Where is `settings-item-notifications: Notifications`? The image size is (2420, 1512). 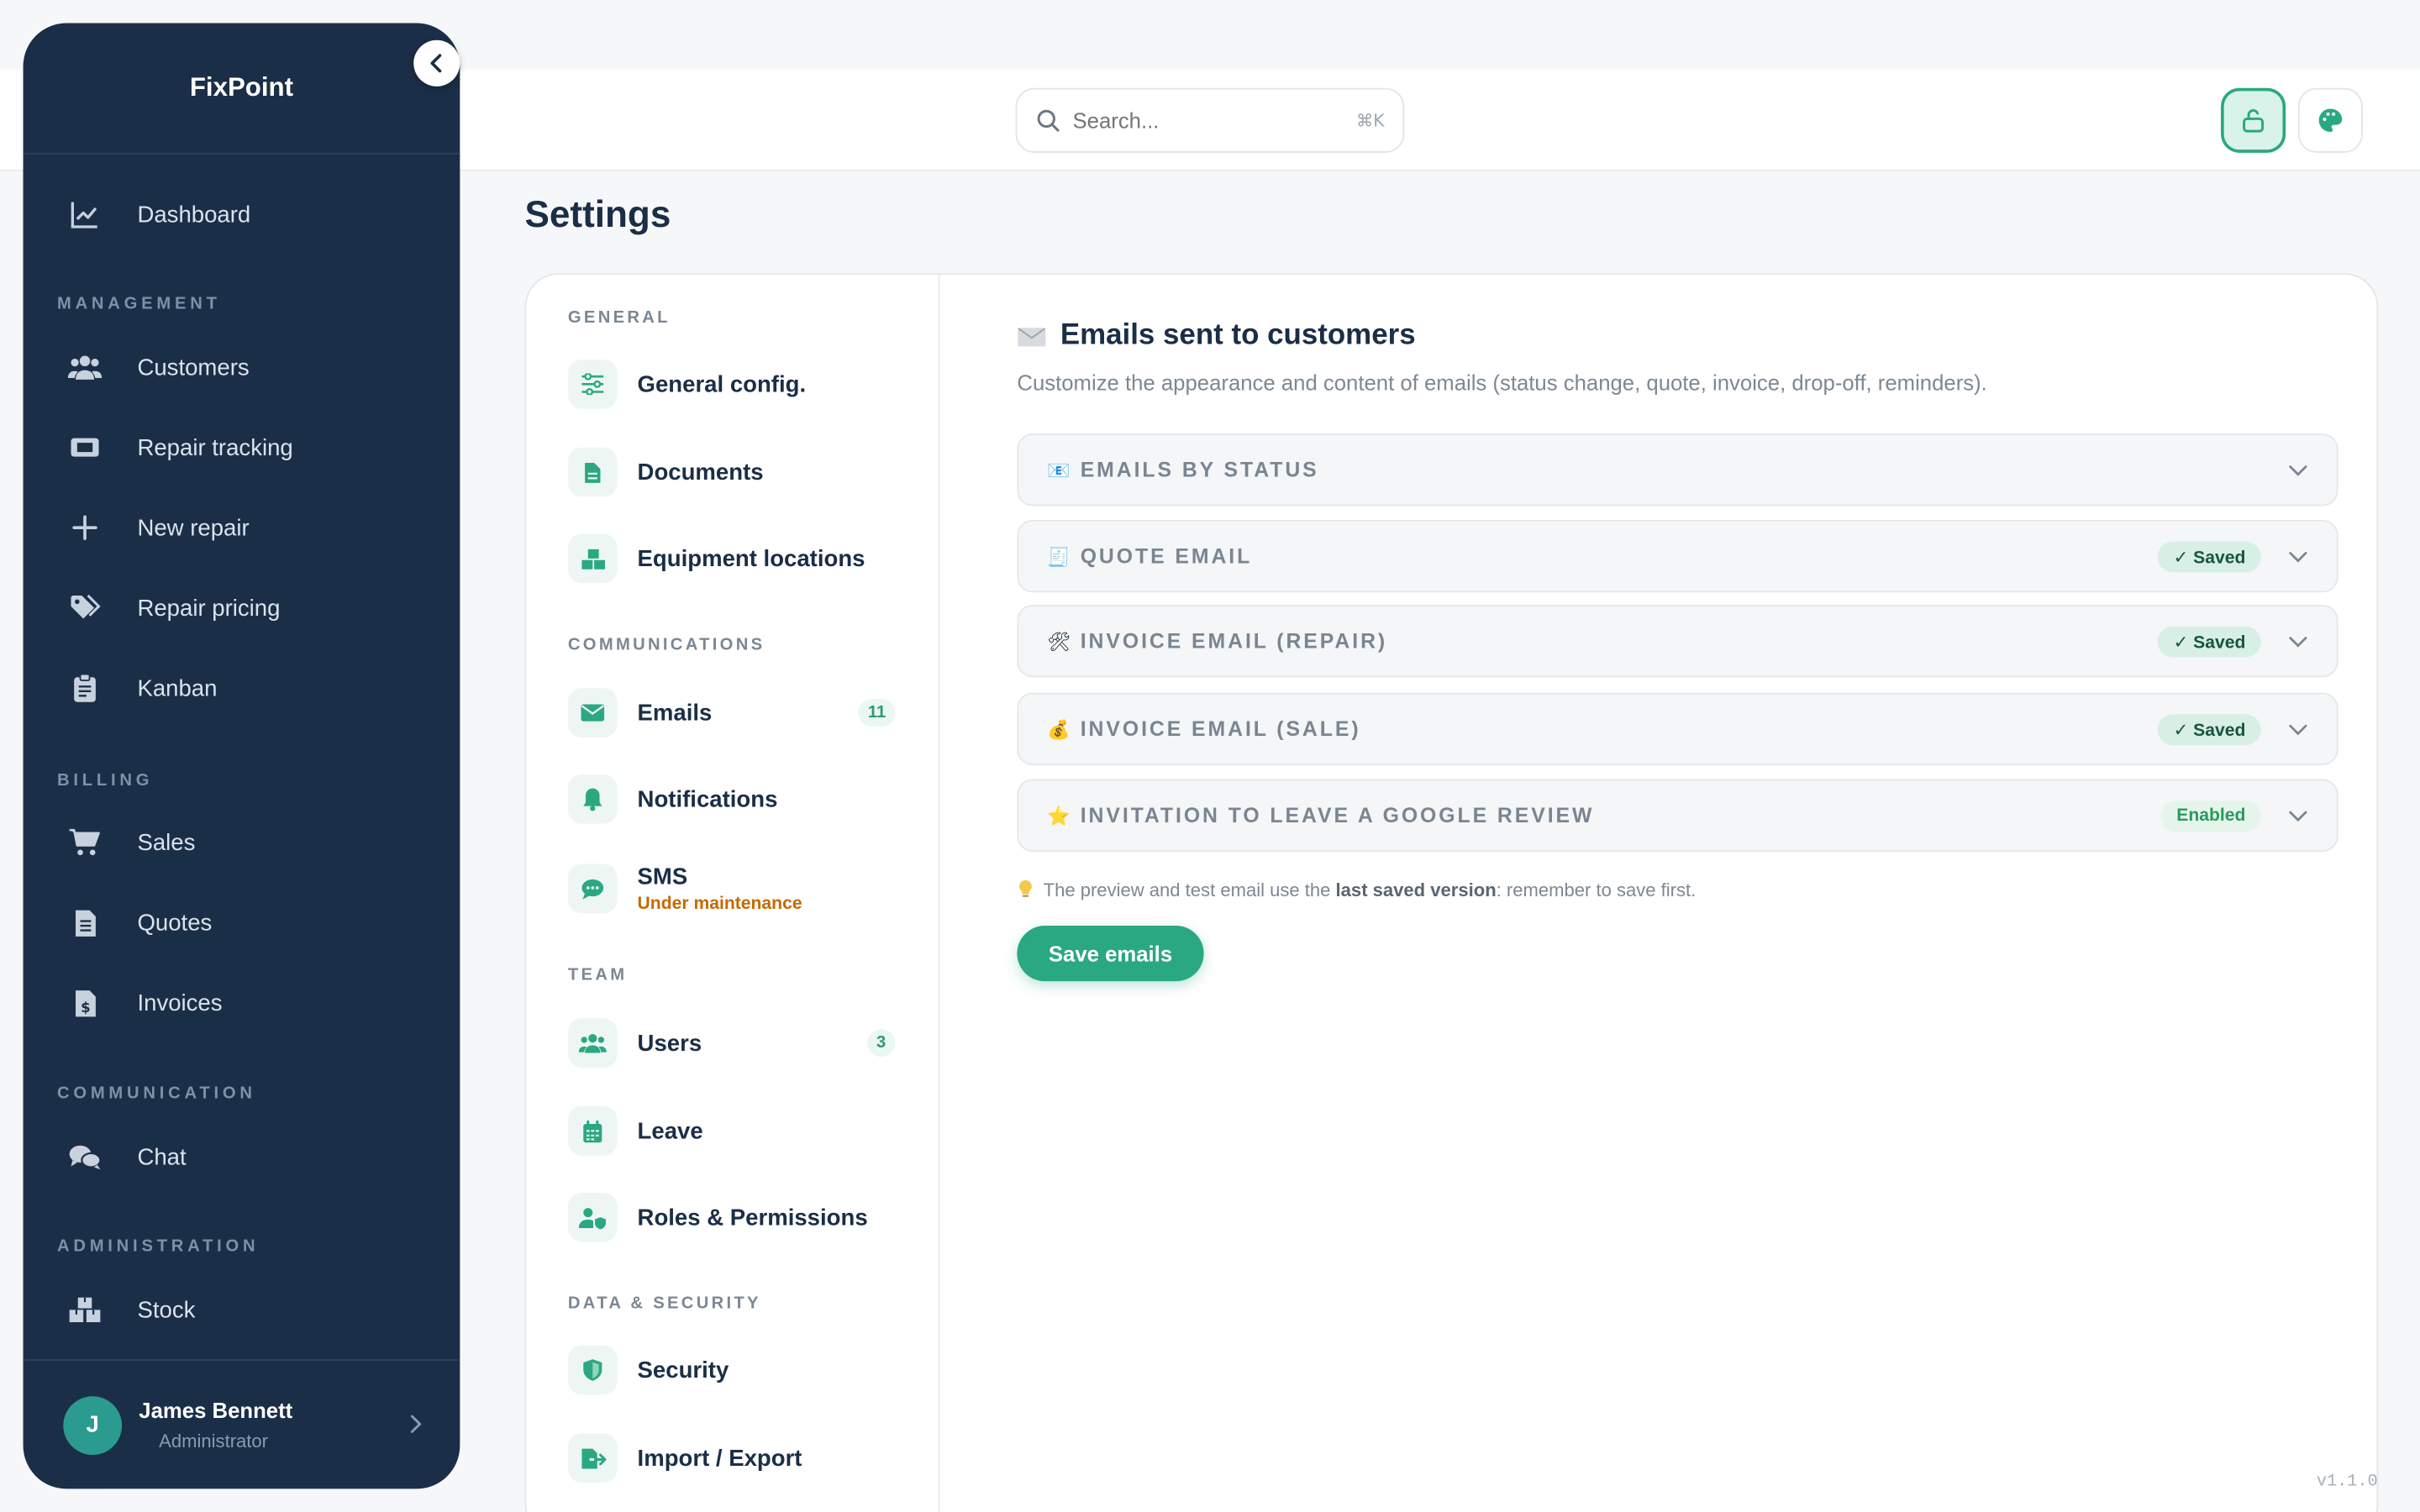
settings-item-notifications: Notifications is located at coordinates (733, 799).